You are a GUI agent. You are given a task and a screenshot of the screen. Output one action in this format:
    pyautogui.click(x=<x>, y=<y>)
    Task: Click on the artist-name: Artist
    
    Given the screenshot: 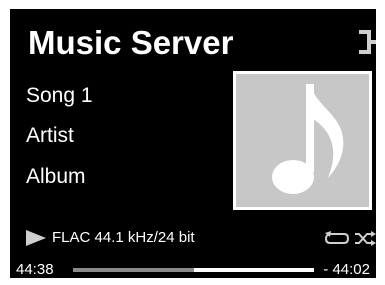 What is the action you would take?
    pyautogui.click(x=50, y=135)
    